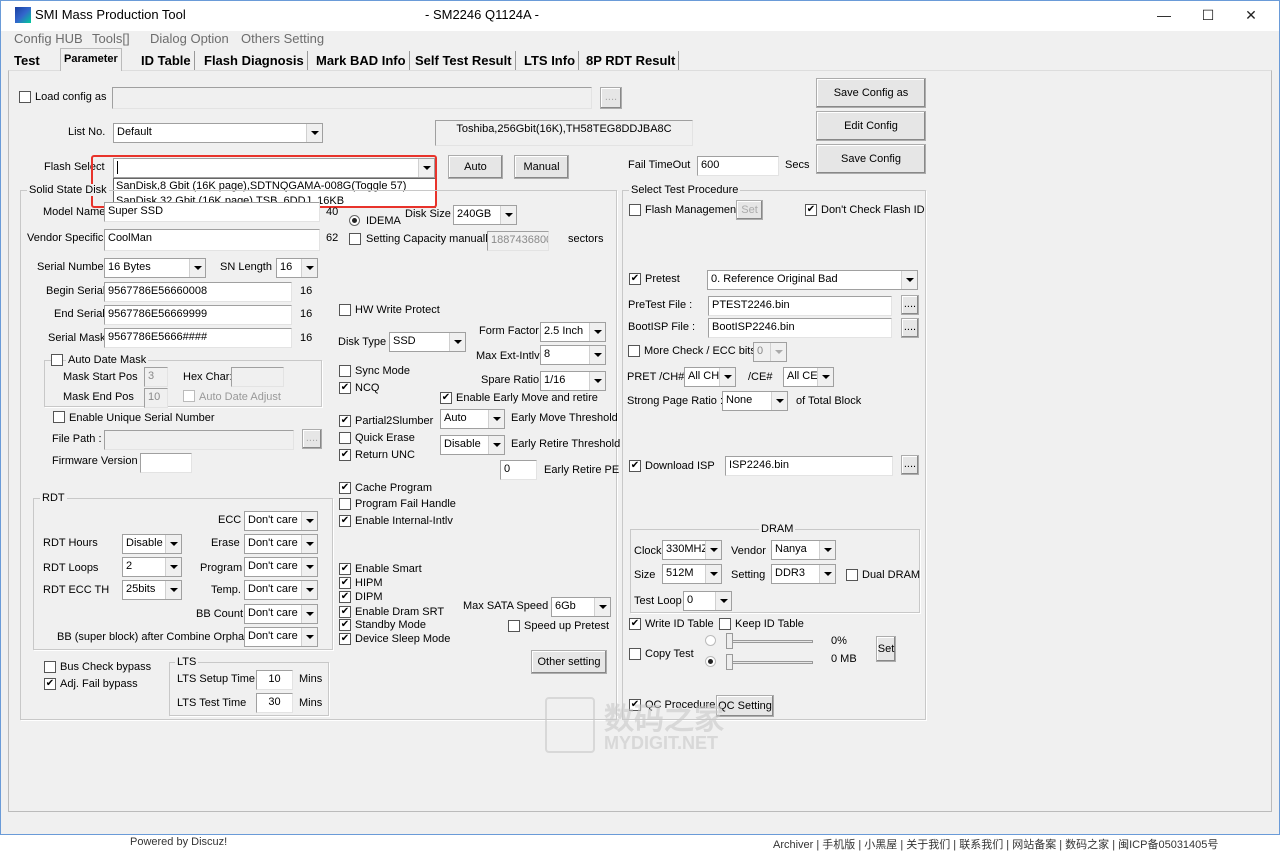 The height and width of the screenshot is (852, 1280). What do you see at coordinates (152, 567) in the screenshot?
I see `rdt-loops-select: 2` at bounding box center [152, 567].